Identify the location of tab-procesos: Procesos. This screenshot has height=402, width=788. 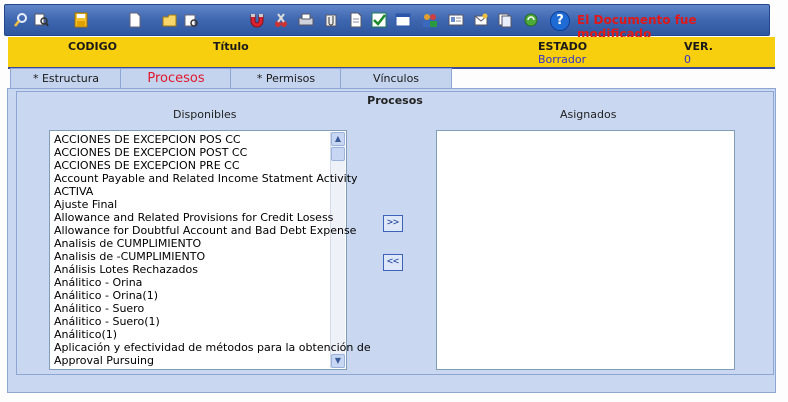
(176, 78).